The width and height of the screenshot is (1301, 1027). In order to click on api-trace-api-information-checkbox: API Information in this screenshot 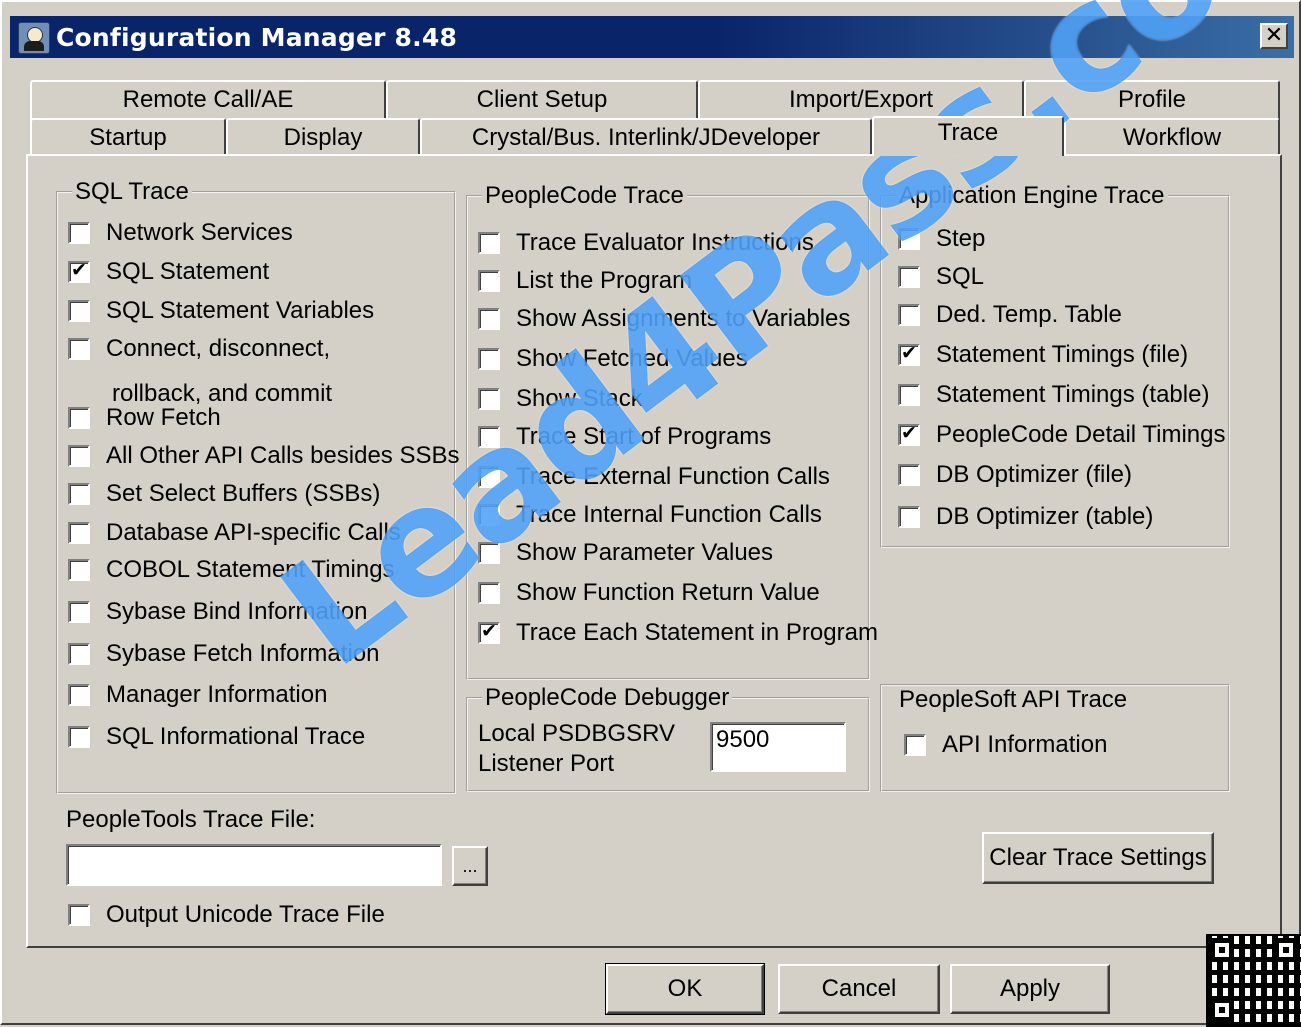, I will do `click(1005, 745)`.